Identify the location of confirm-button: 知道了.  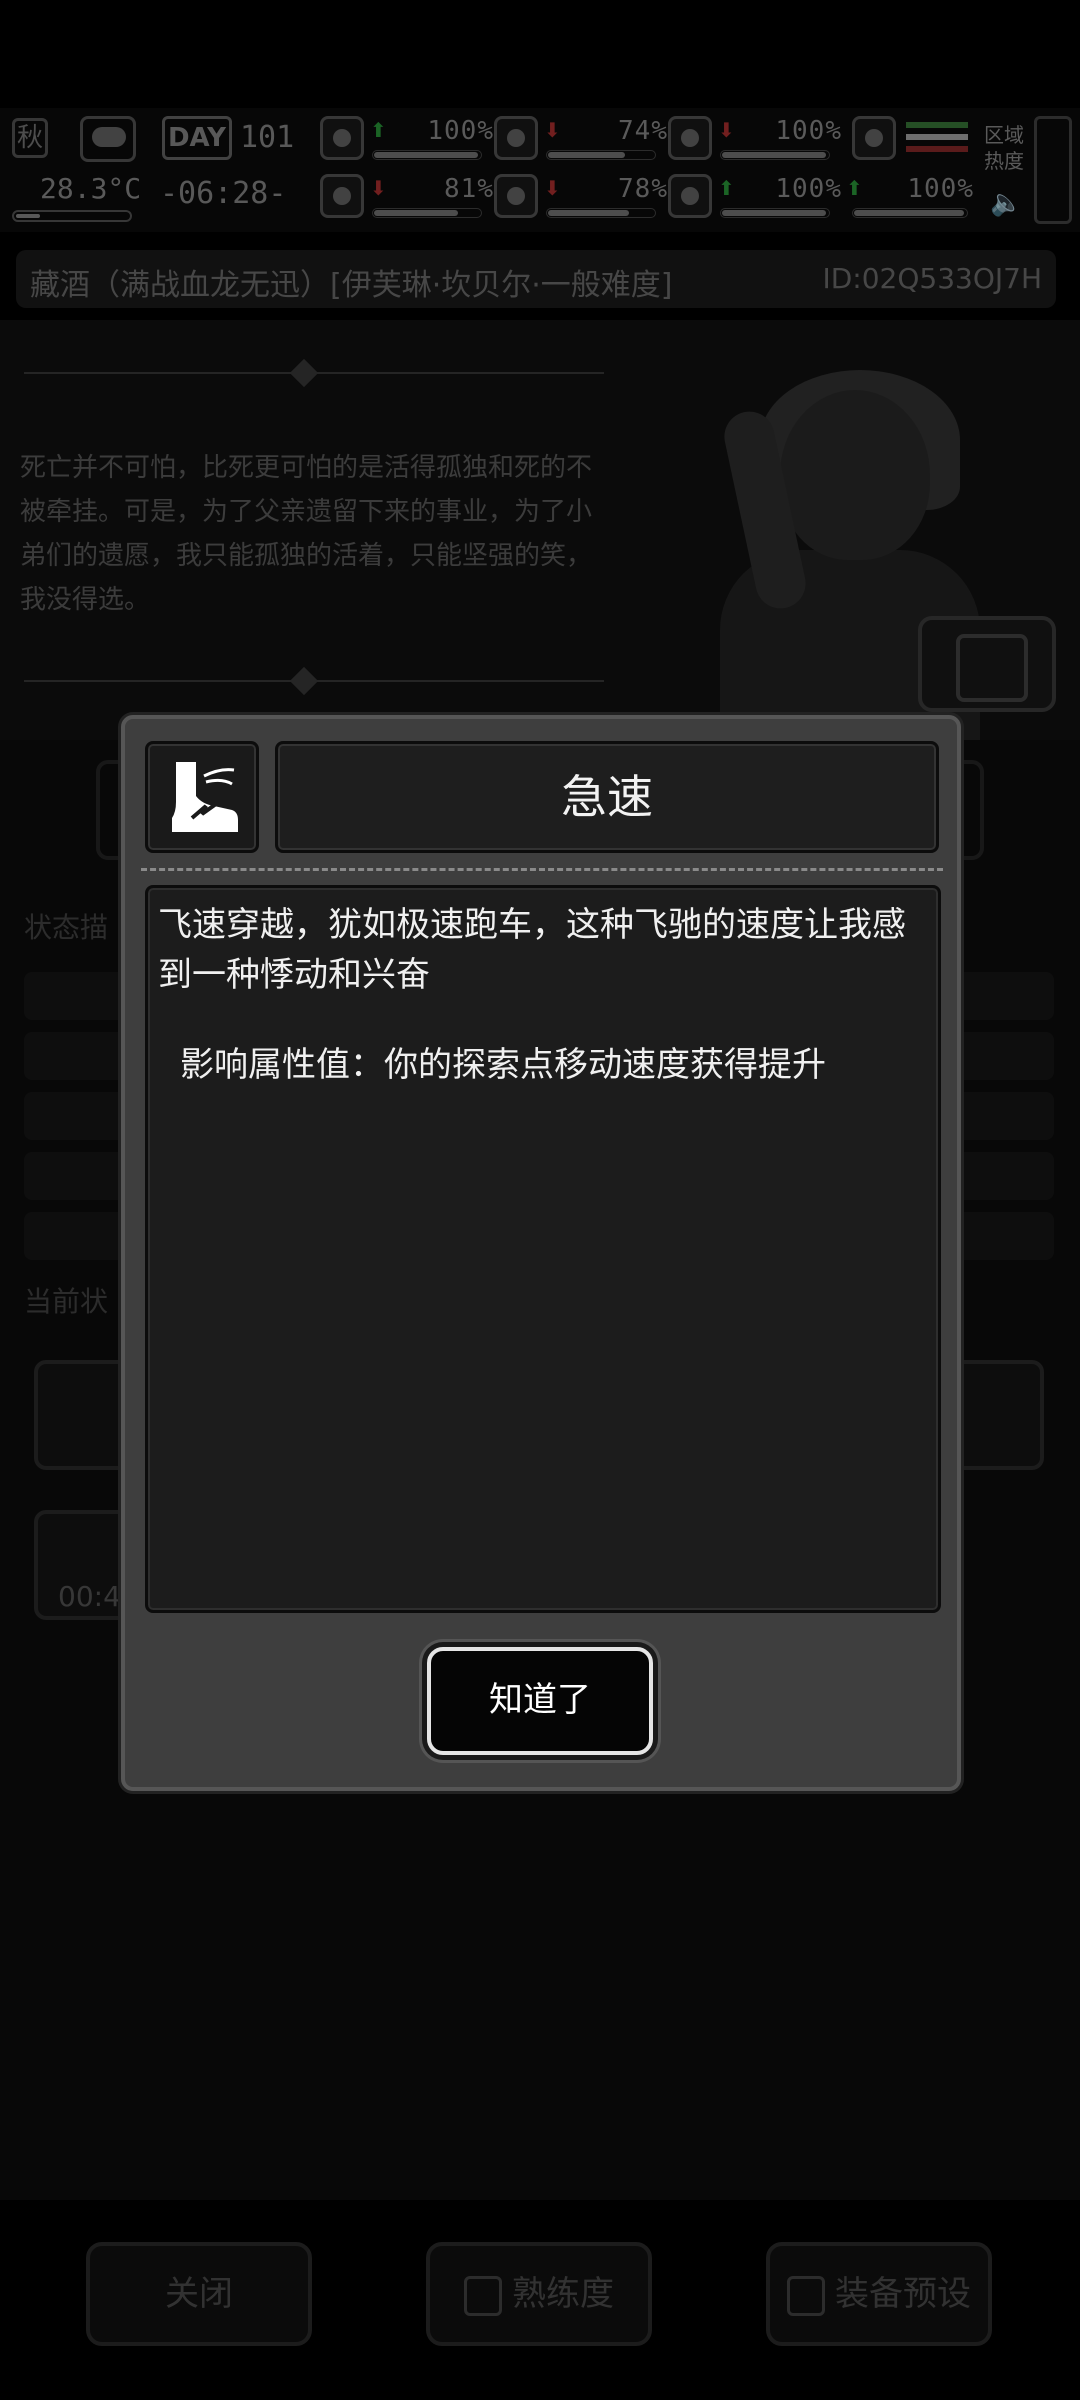
(540, 1701).